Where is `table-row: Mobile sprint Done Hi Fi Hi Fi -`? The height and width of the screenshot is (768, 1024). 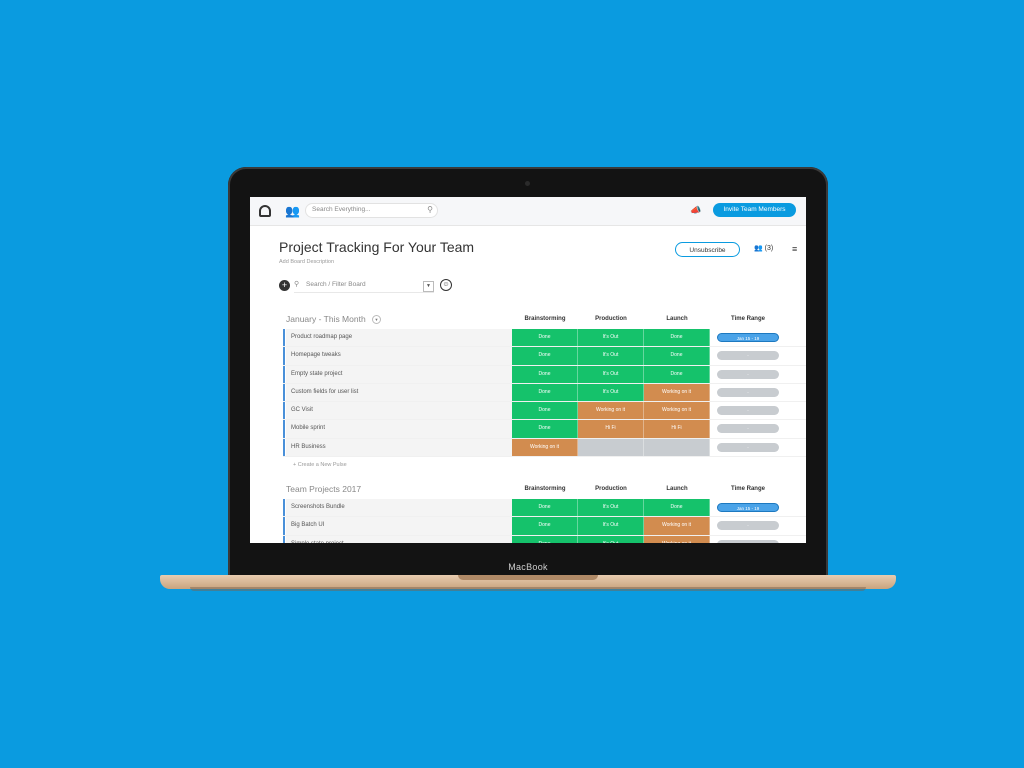 table-row: Mobile sprint Done Hi Fi Hi Fi - is located at coordinates (544, 429).